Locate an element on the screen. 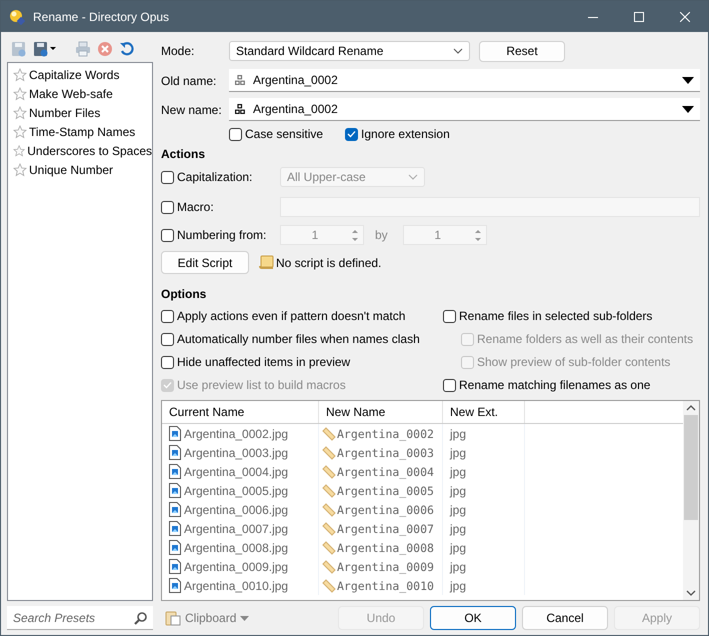 Image resolution: width=709 pixels, height=636 pixels. preset-item: Capitalize Words is located at coordinates (80, 74).